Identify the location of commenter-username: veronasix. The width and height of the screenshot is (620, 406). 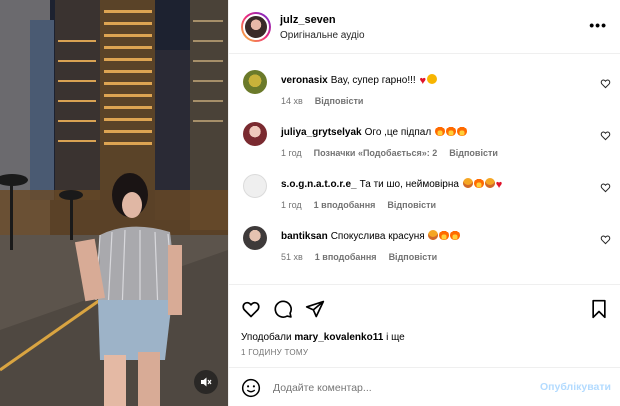
(304, 80).